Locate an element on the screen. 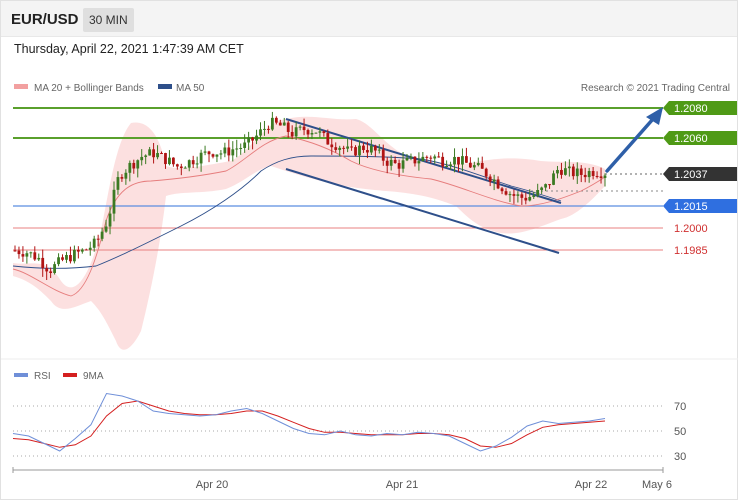  tag-1-2060: 1.2060 is located at coordinates (700, 138).